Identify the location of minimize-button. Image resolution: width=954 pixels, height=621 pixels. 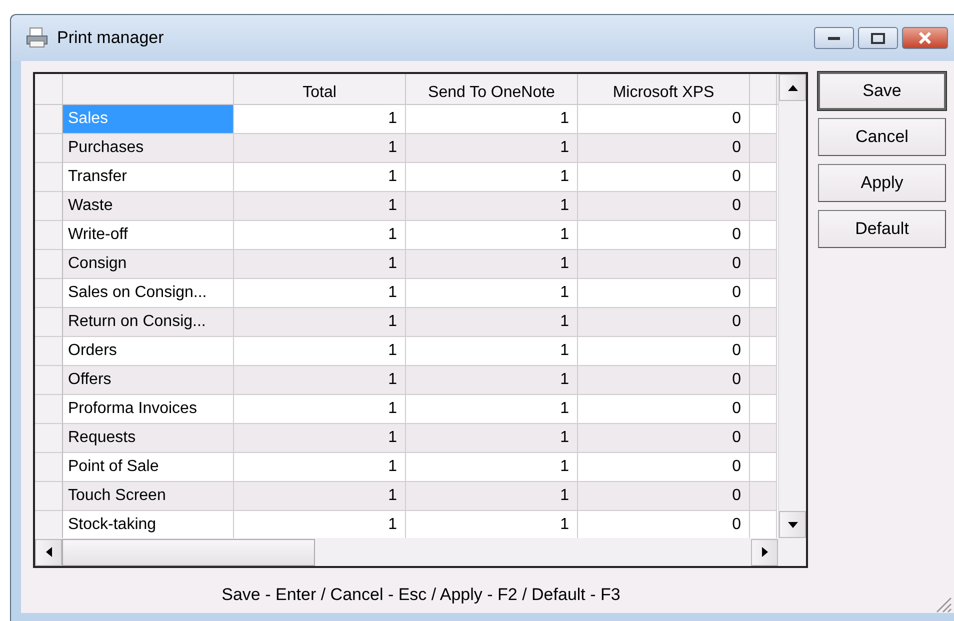
(834, 38).